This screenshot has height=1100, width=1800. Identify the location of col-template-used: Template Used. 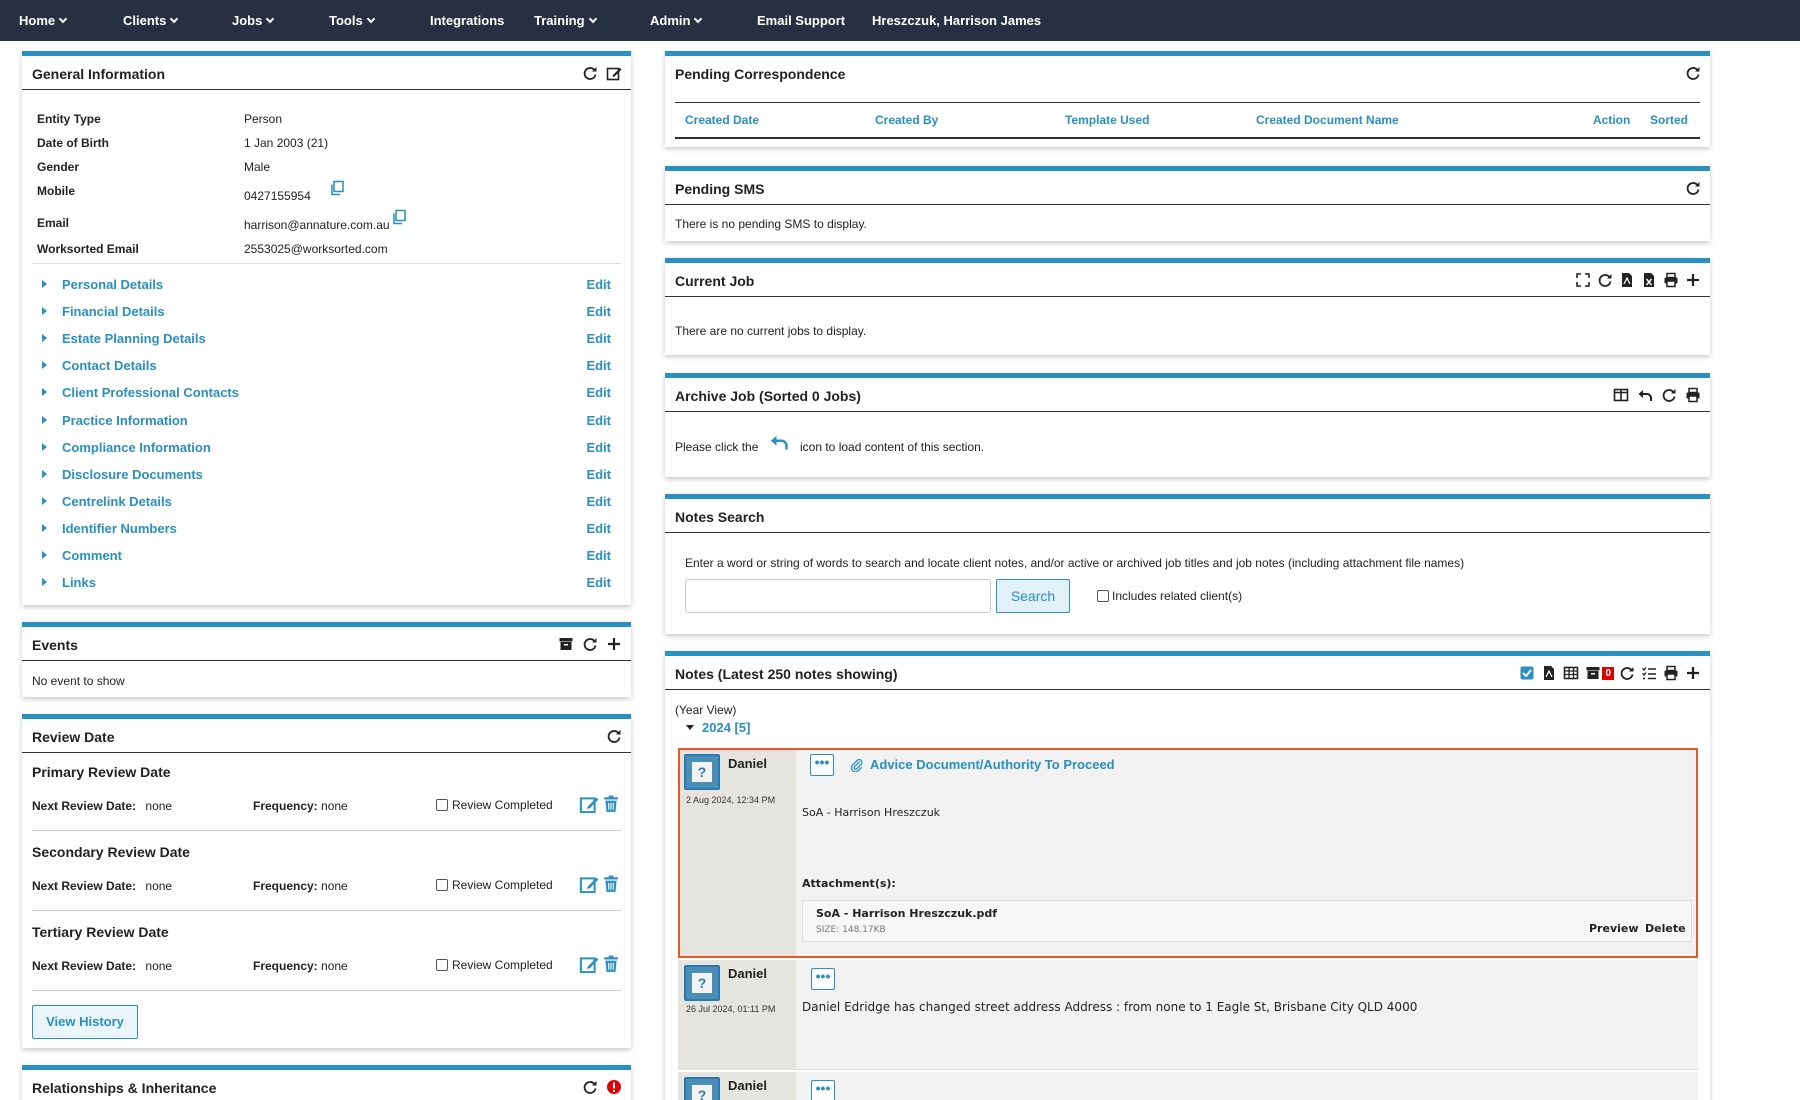
(1107, 120).